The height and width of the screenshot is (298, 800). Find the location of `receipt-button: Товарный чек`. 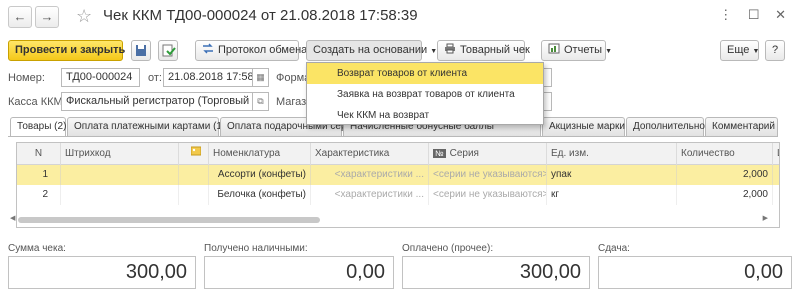

receipt-button: Товарный чек is located at coordinates (483, 50).